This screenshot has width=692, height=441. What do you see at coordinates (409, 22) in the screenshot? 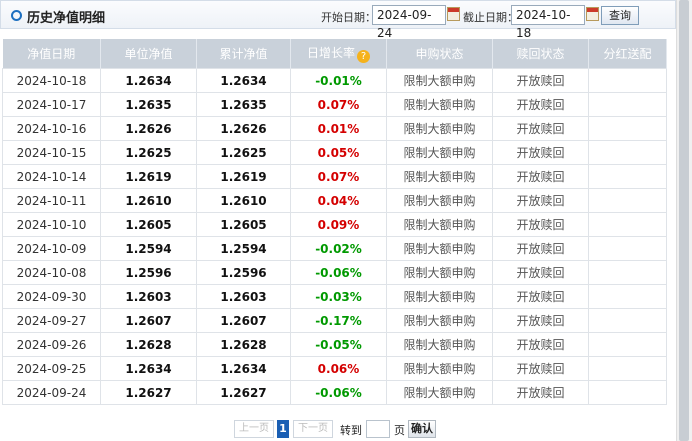
I see `start-date-input: 2024-09-24` at bounding box center [409, 22].